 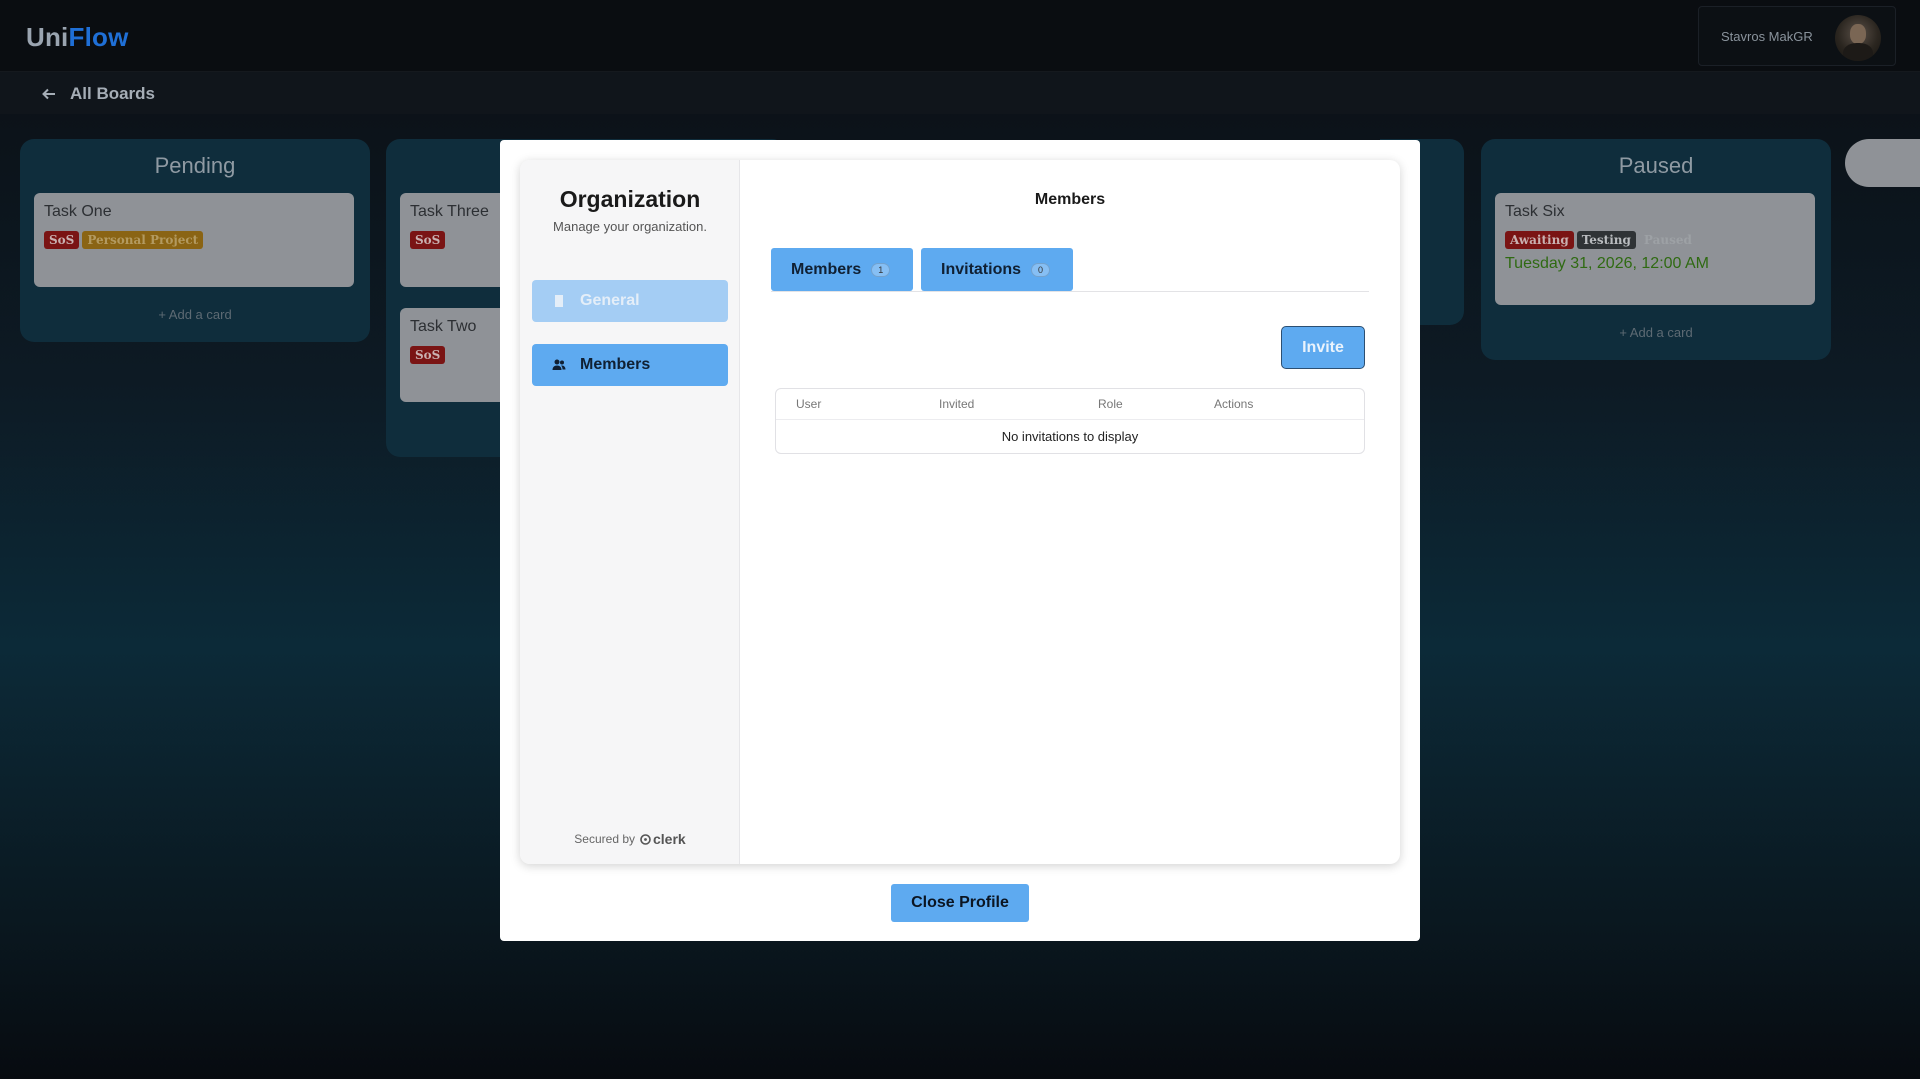 What do you see at coordinates (1070, 436) in the screenshot?
I see `empty-state-text: No invitations to display` at bounding box center [1070, 436].